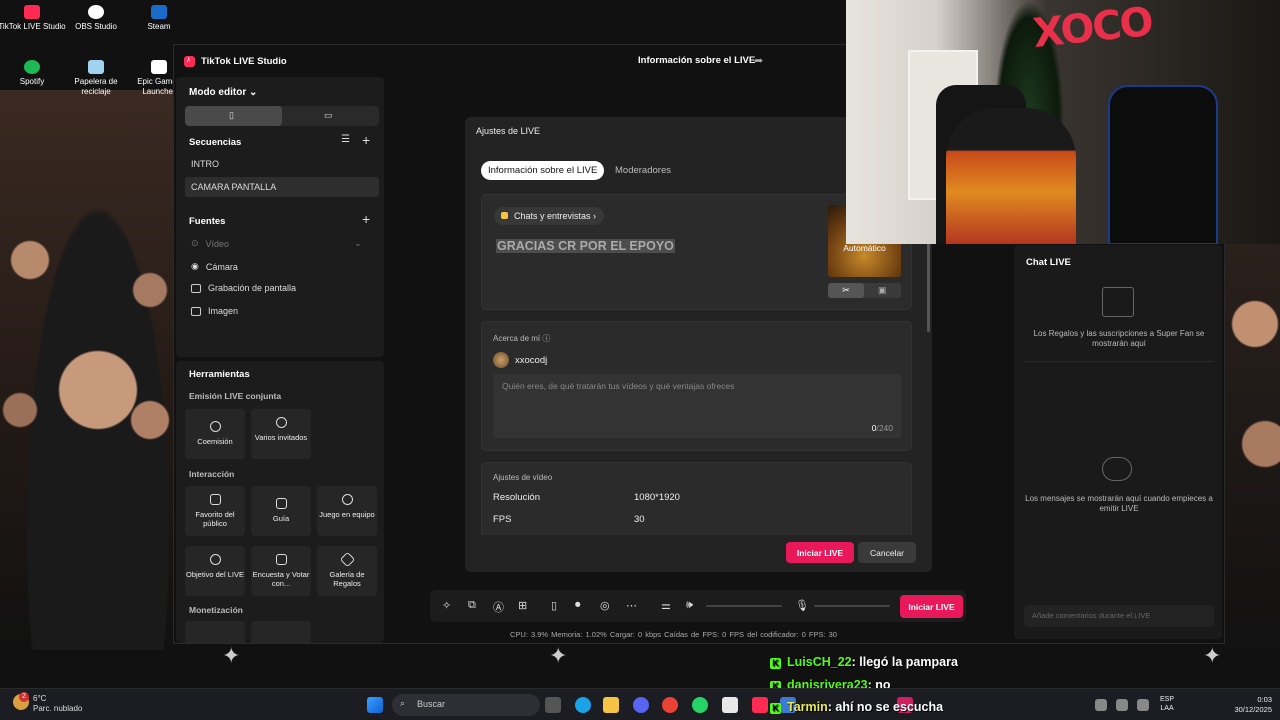 This screenshot has height=720, width=1280. Describe the element at coordinates (820, 552) in the screenshot. I see `start-live-button: Iniciar LIVE` at that location.